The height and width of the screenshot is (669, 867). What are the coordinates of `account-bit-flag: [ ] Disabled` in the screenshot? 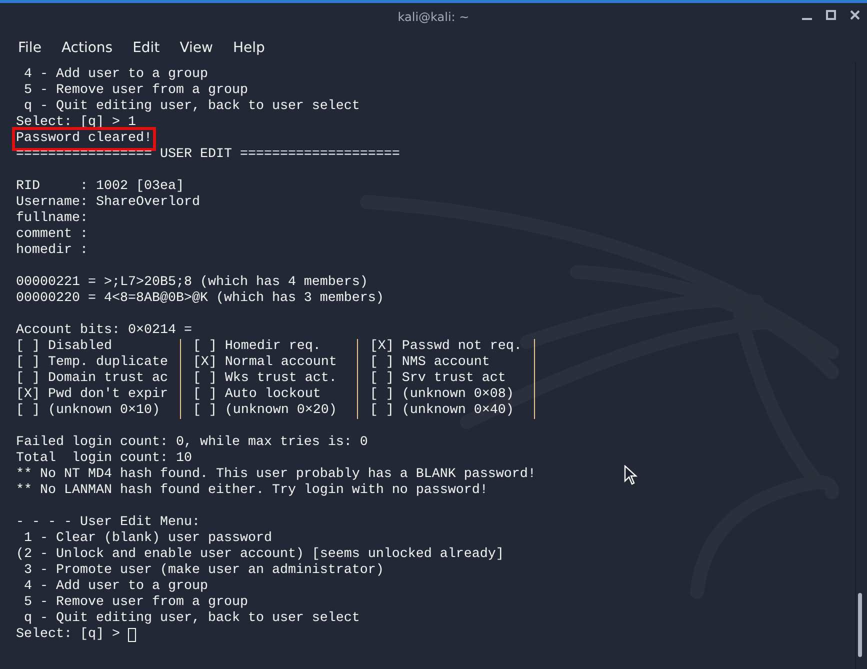 It's located at (98, 347).